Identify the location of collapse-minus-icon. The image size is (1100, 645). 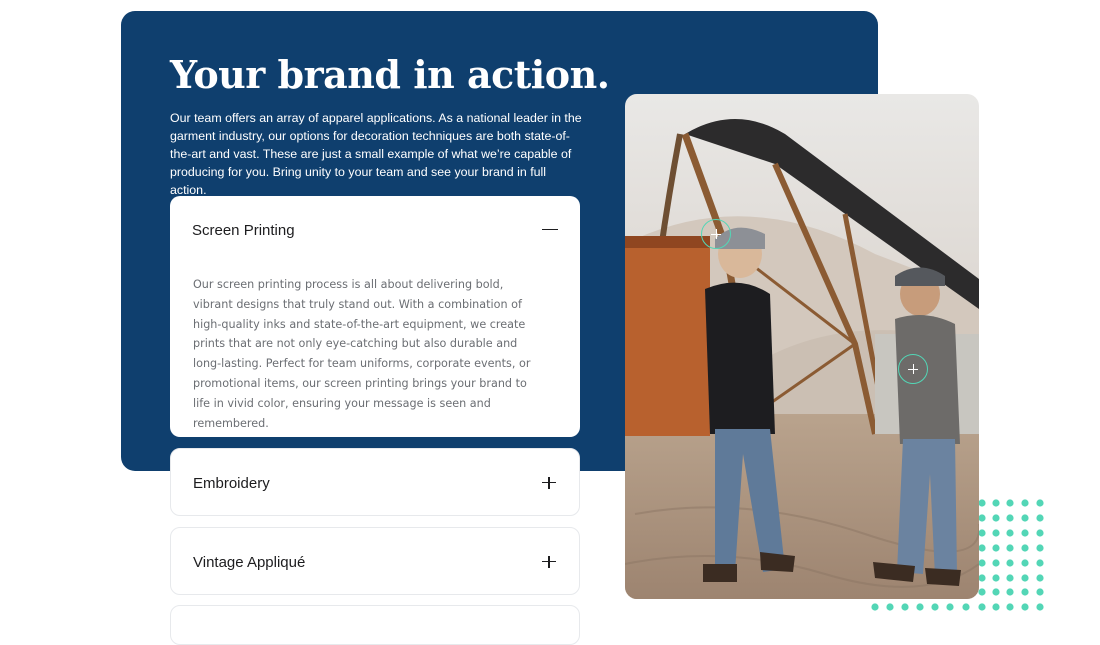
(550, 230).